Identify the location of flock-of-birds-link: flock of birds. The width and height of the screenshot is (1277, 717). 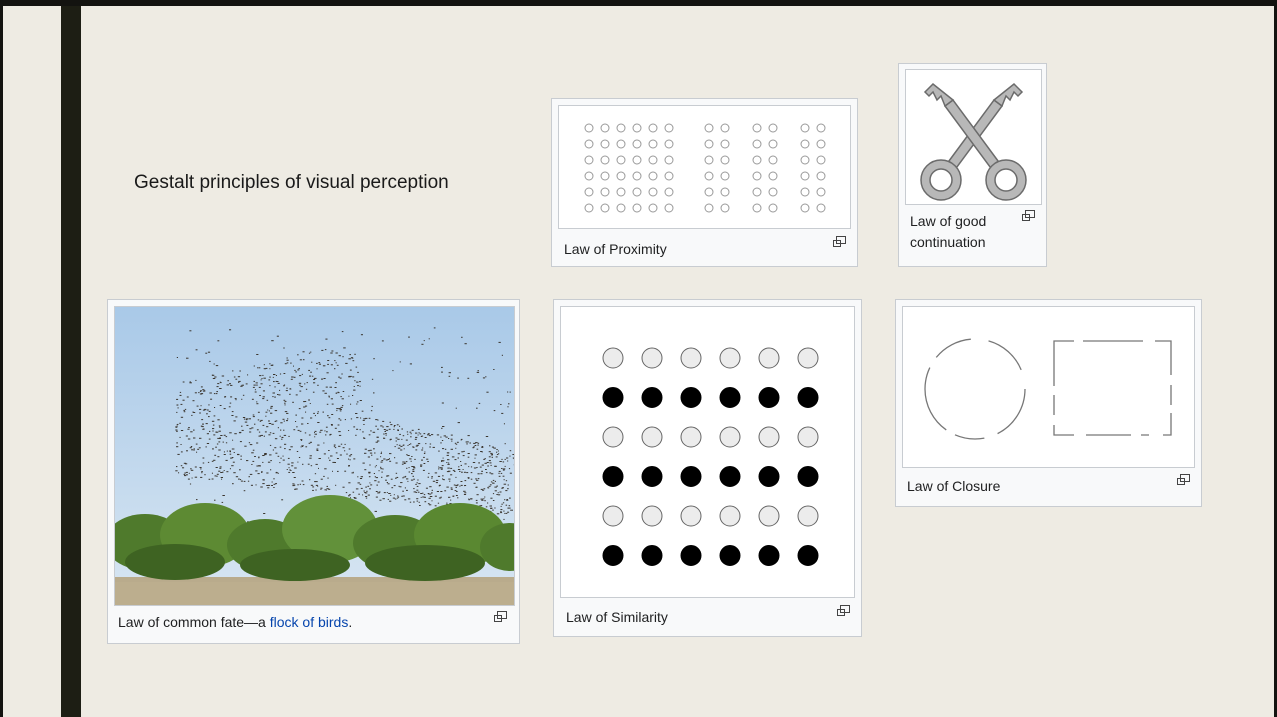
(309, 622).